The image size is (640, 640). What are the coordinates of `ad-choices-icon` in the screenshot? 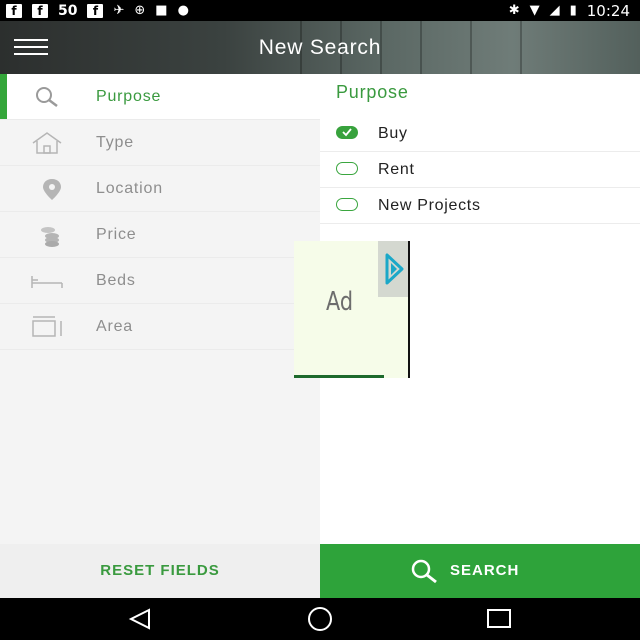 It's located at (393, 269).